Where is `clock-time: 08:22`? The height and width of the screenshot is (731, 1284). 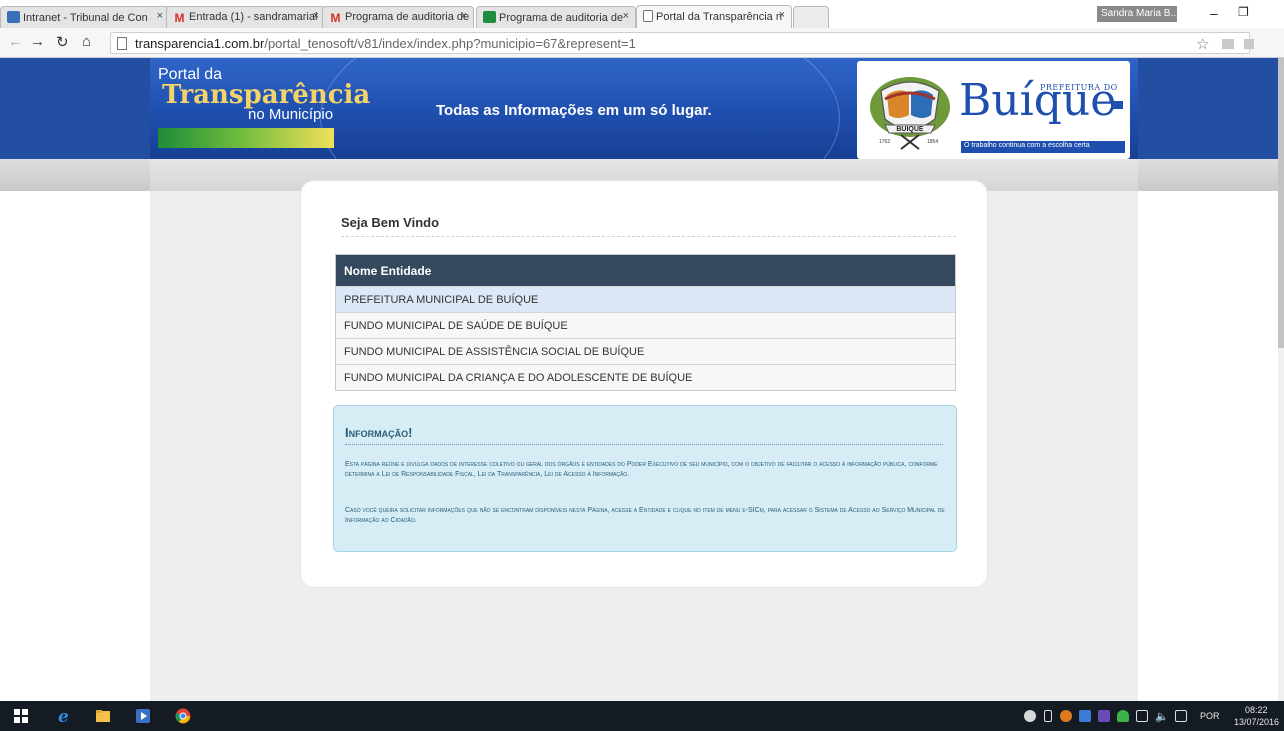
clock-time: 08:22 is located at coordinates (1256, 710).